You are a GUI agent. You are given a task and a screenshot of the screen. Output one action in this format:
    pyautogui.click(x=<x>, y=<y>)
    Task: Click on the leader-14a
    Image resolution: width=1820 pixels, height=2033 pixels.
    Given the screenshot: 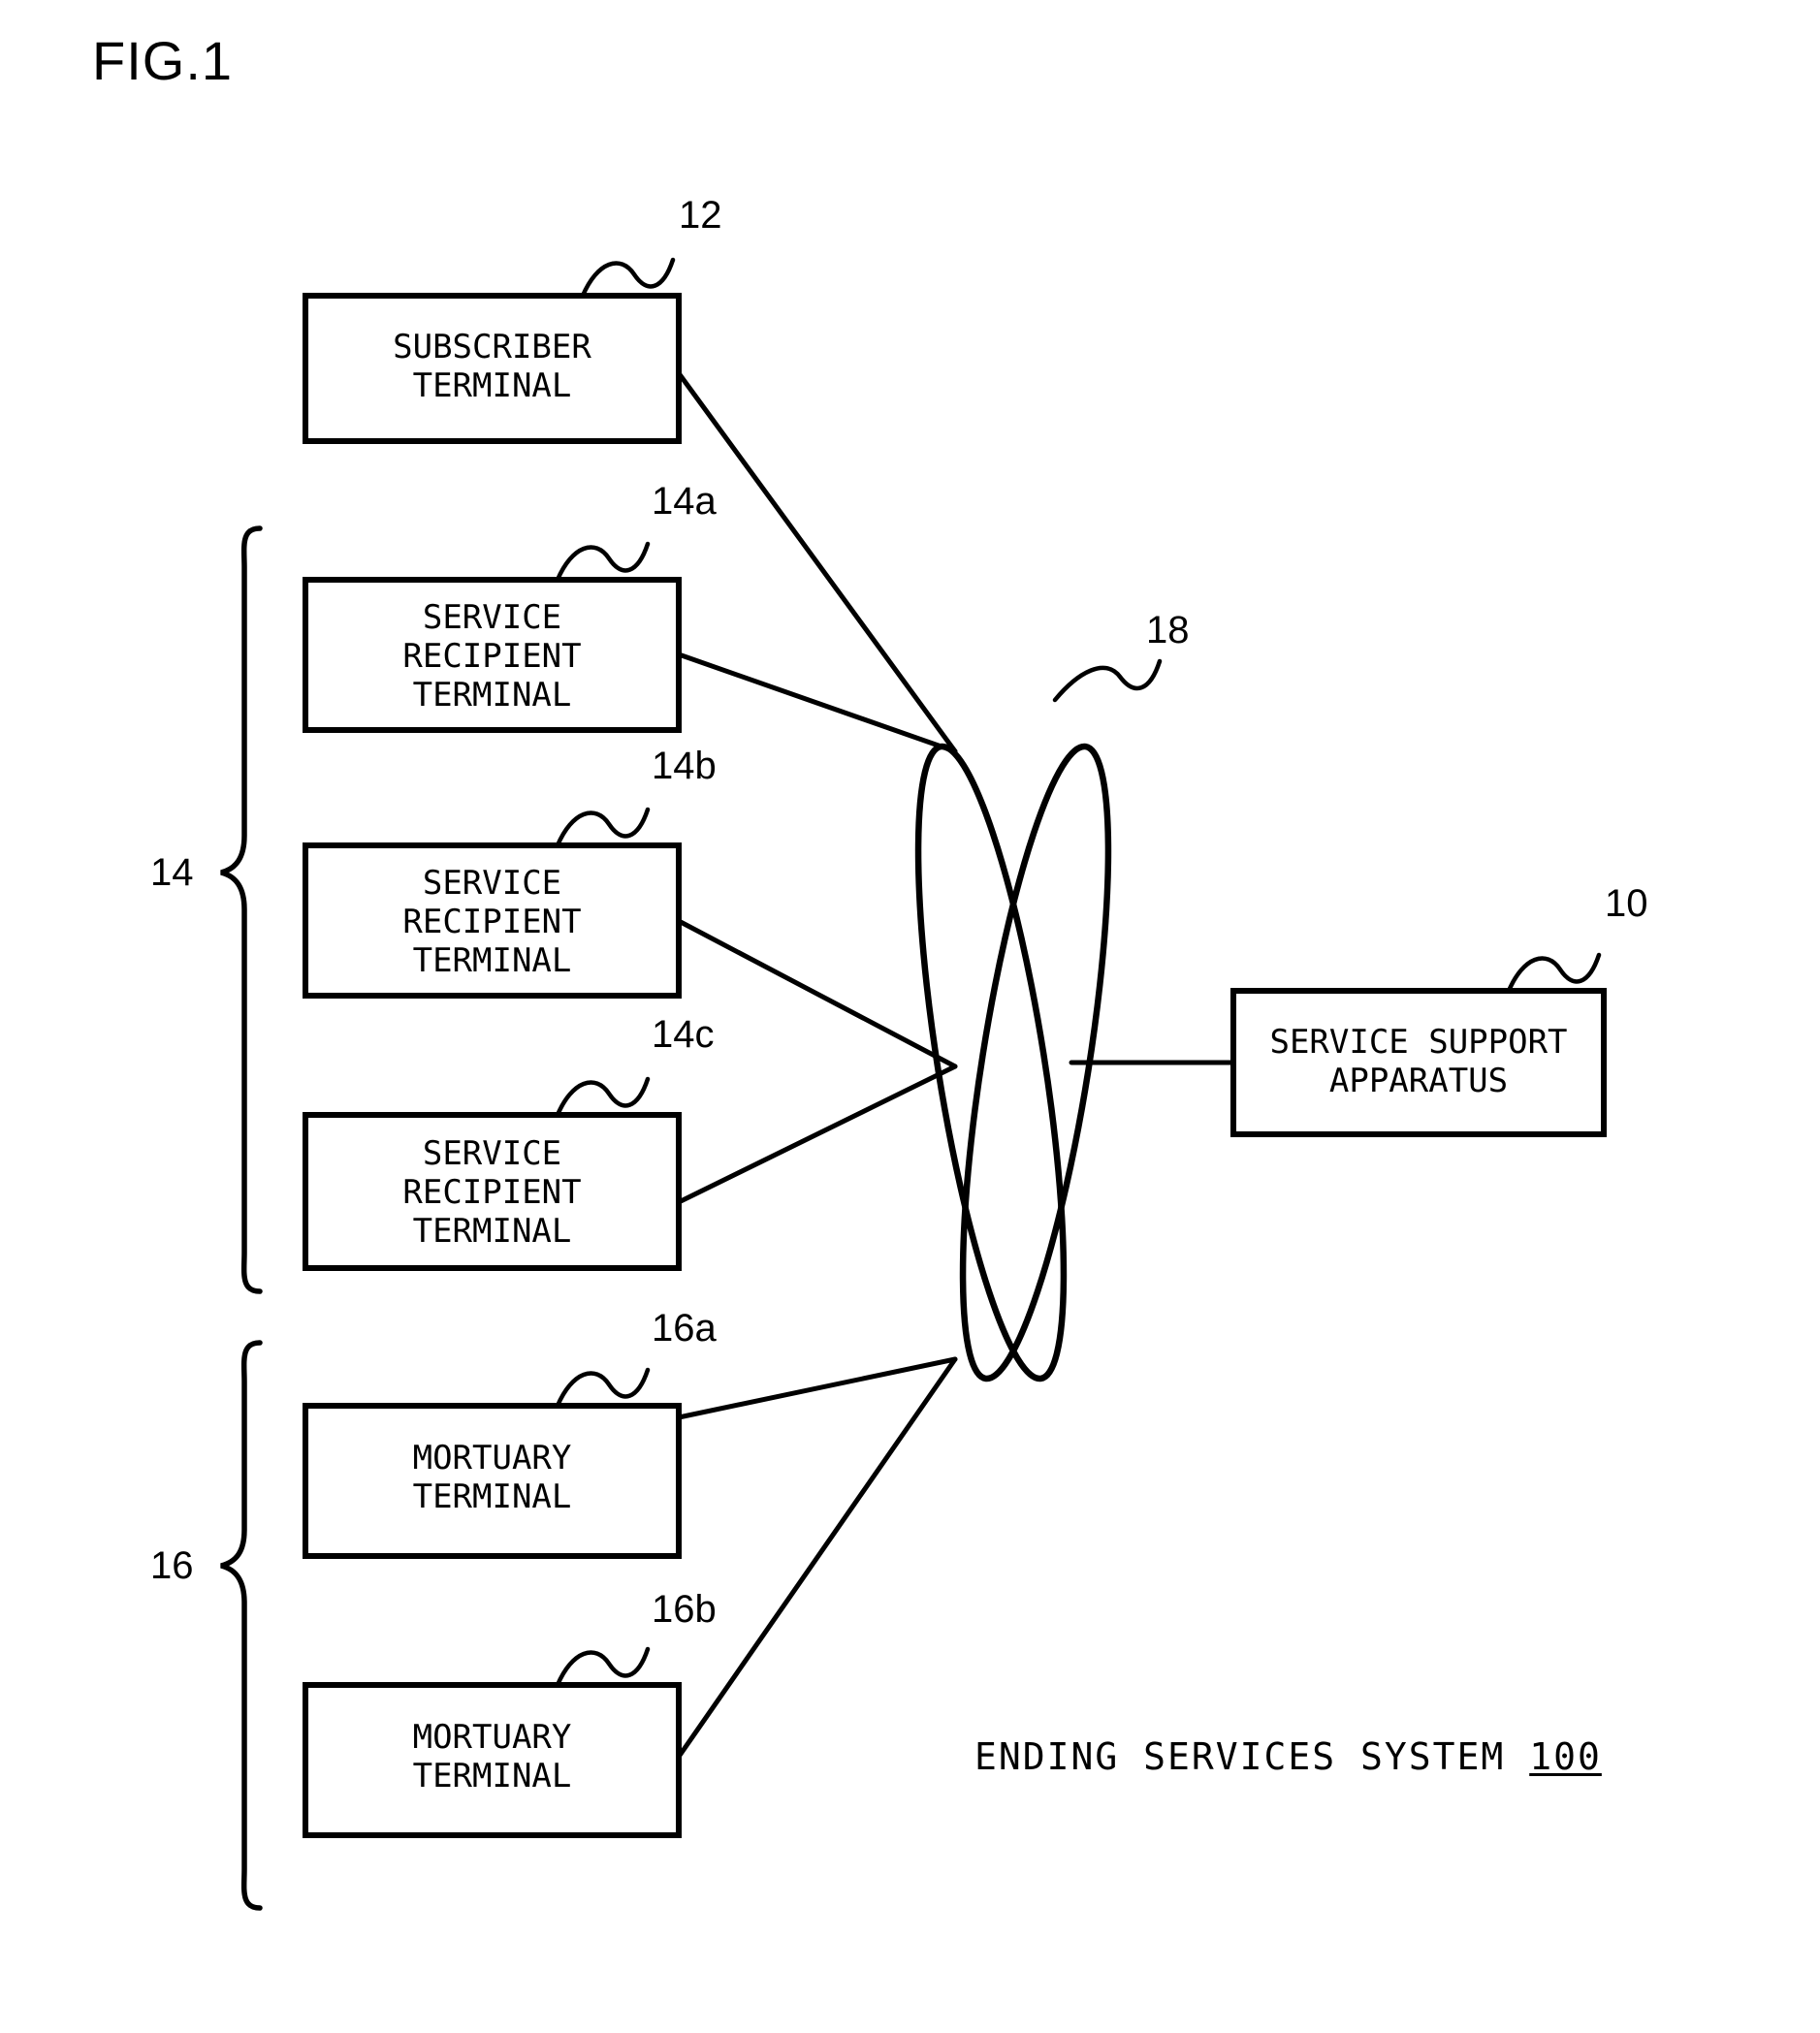 What is the action you would take?
    pyautogui.click(x=603, y=562)
    